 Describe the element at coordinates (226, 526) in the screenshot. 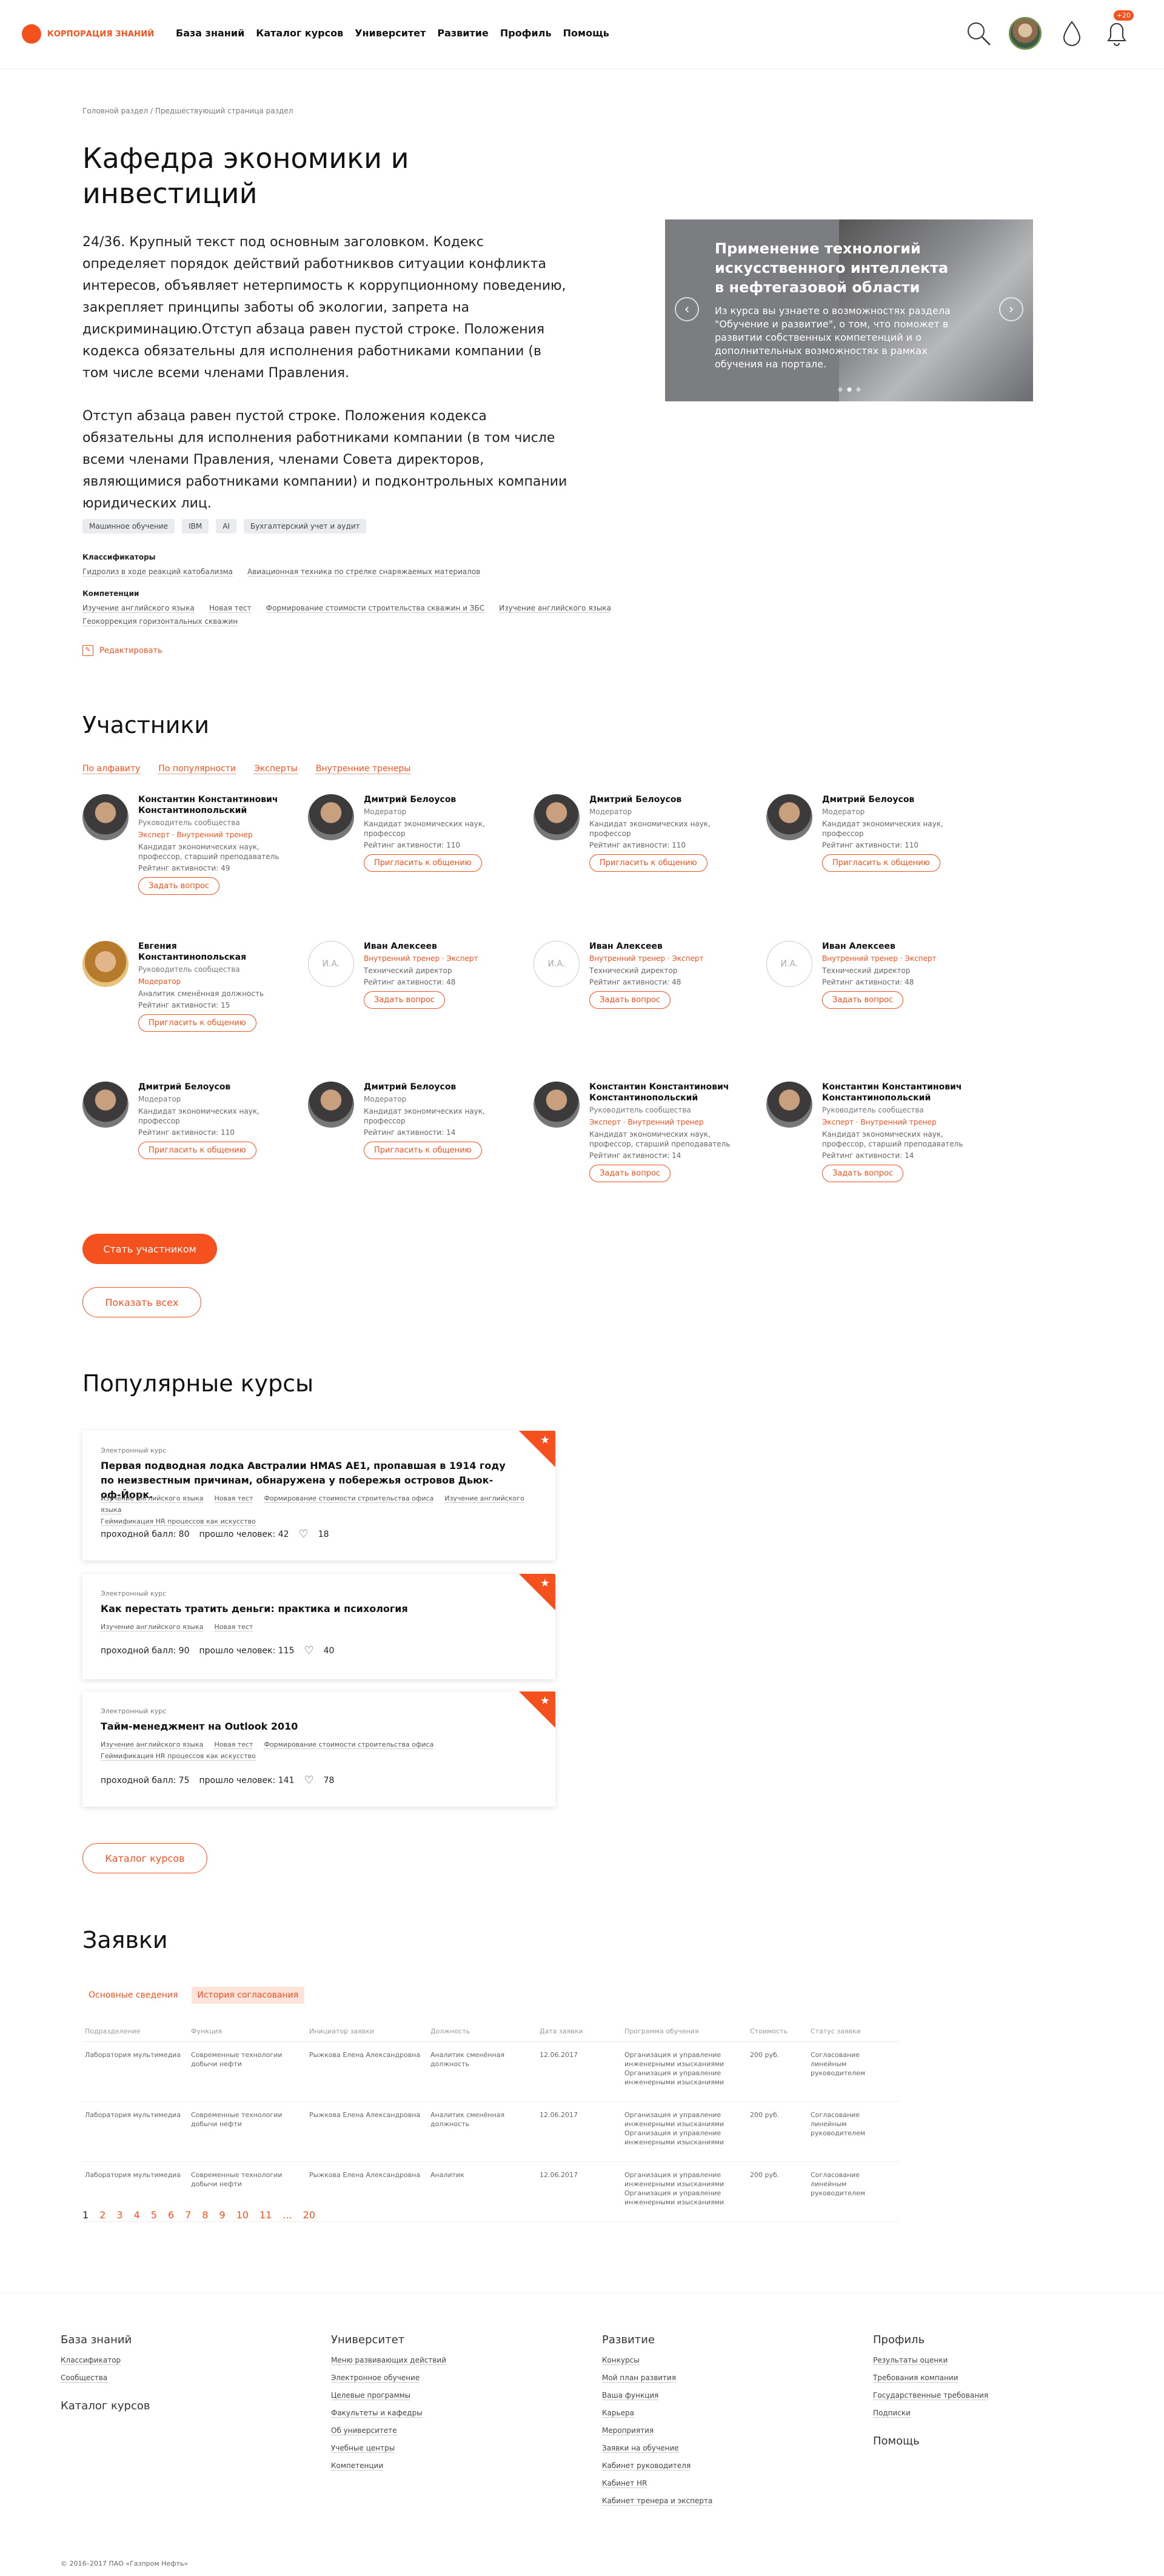

I see `tag: AI` at that location.